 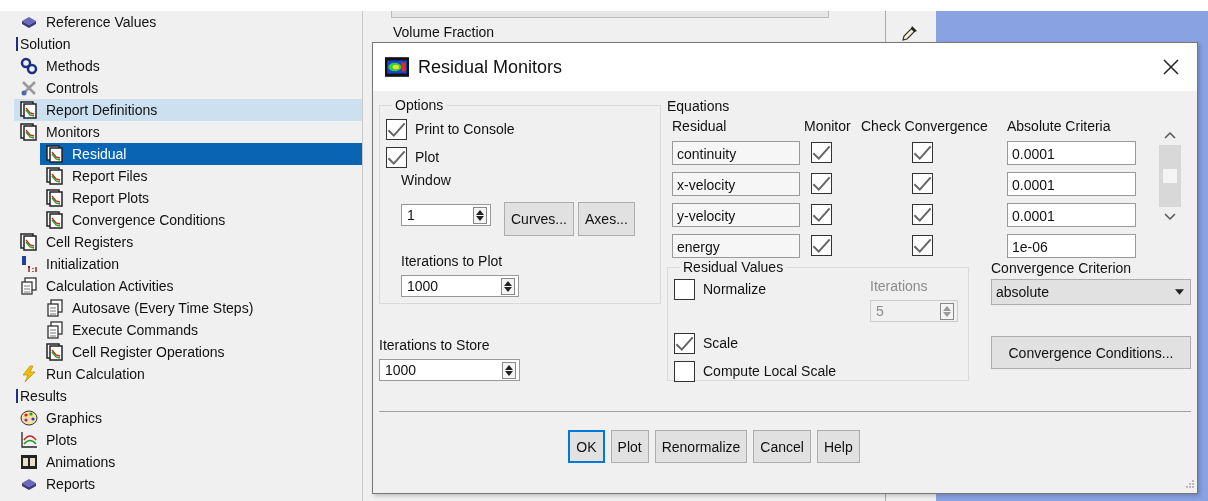 What do you see at coordinates (188, 132) in the screenshot?
I see `tree-item: Monitors` at bounding box center [188, 132].